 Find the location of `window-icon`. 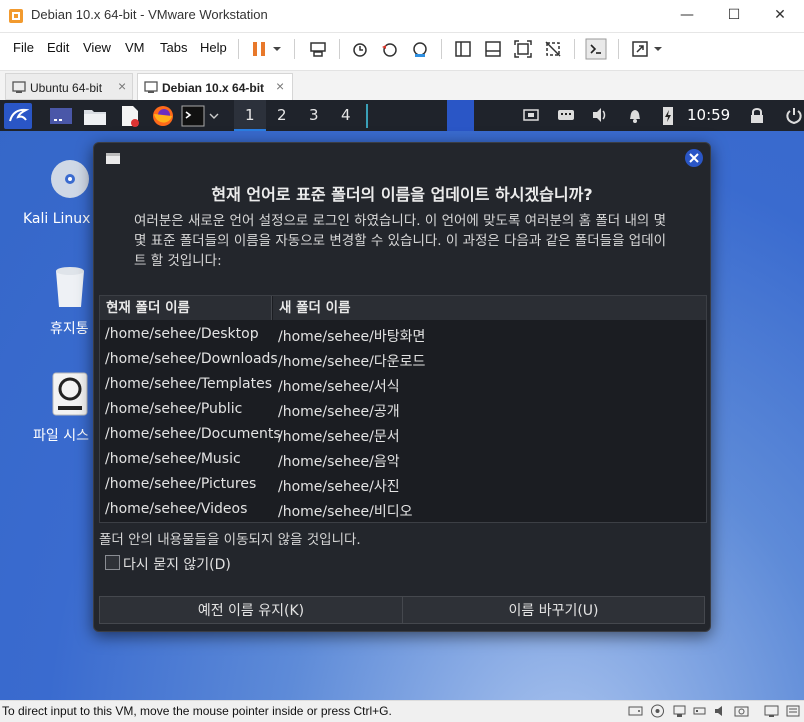

window-icon is located at coordinates (113, 158).